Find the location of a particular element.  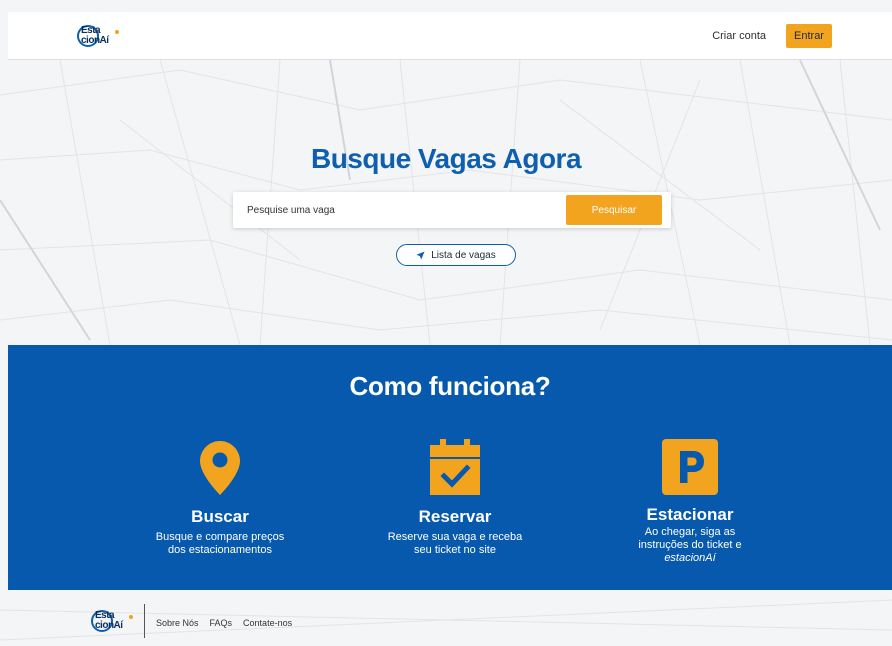

footer-link-faqs: FAQs is located at coordinates (221, 623).